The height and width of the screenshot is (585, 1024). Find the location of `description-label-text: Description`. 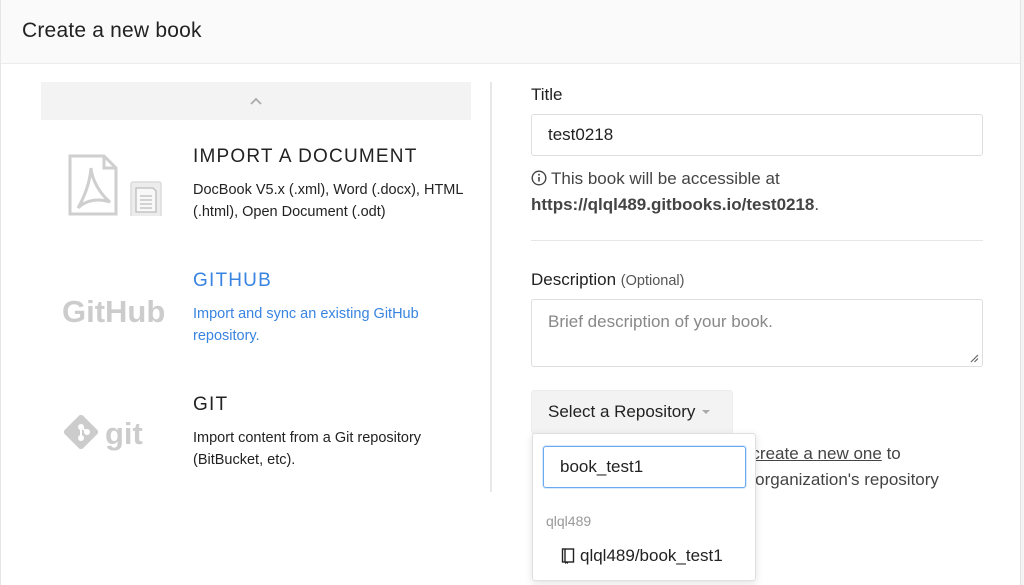

description-label-text: Description is located at coordinates (574, 279).